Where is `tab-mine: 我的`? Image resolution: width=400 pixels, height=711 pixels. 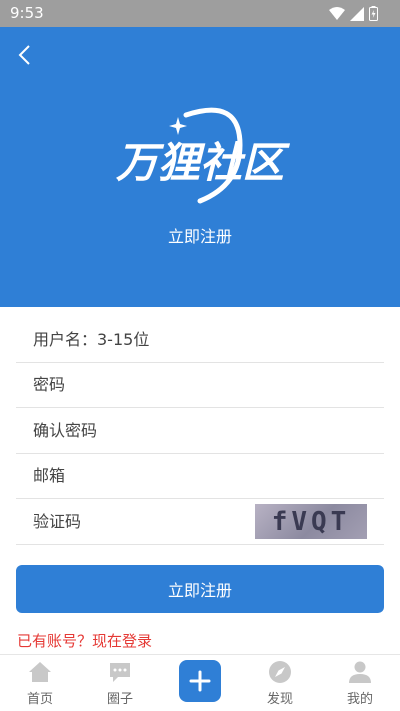 tab-mine: 我的 is located at coordinates (360, 683).